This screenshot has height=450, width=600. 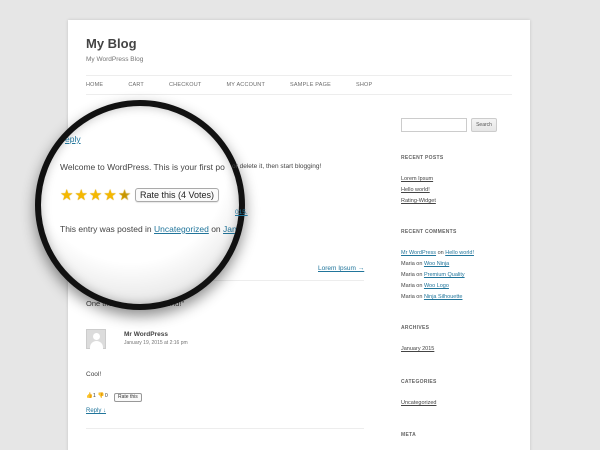 What do you see at coordinates (434, 125) in the screenshot?
I see `search-input` at bounding box center [434, 125].